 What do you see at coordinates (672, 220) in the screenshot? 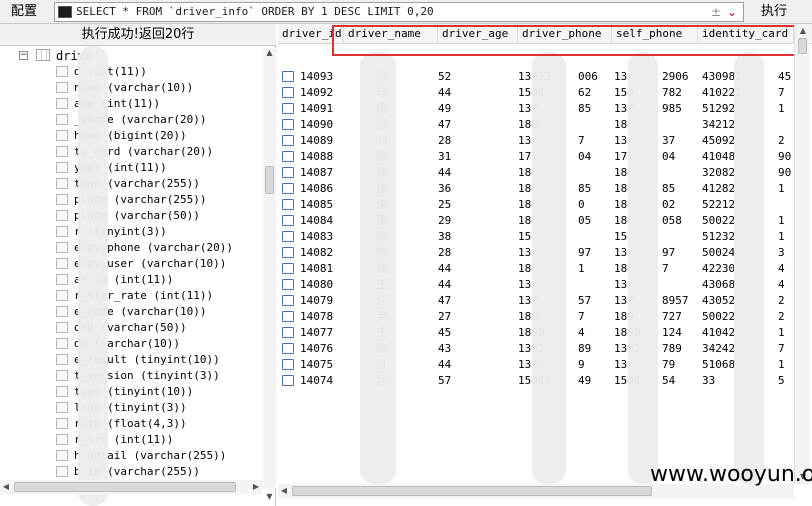
I see `cell-self-phone-tail: 058` at bounding box center [672, 220].